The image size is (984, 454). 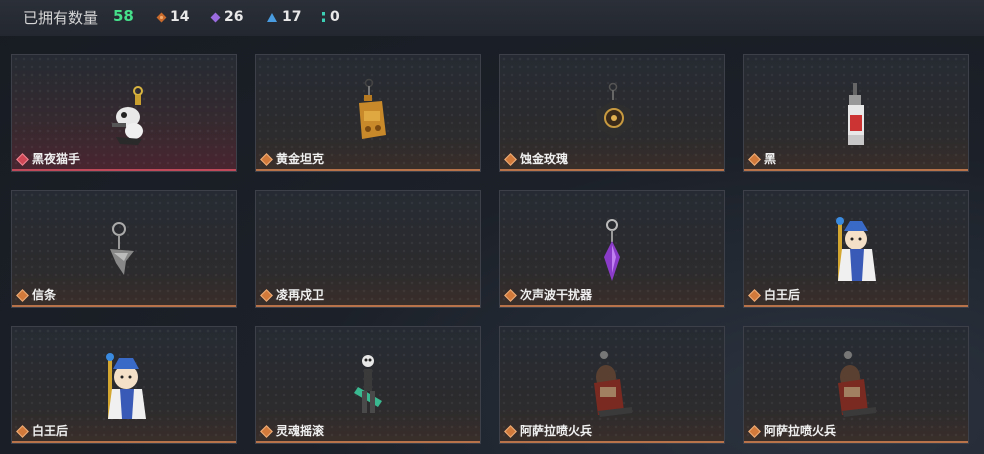 I want to click on blue-gem-icon, so click(x=272, y=17).